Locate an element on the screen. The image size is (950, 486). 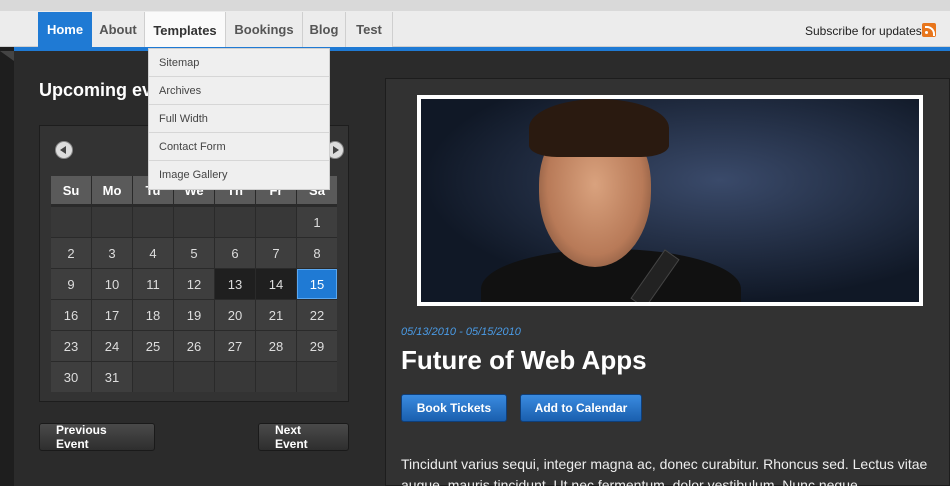
nav-item-blog: Blog is located at coordinates (324, 29).